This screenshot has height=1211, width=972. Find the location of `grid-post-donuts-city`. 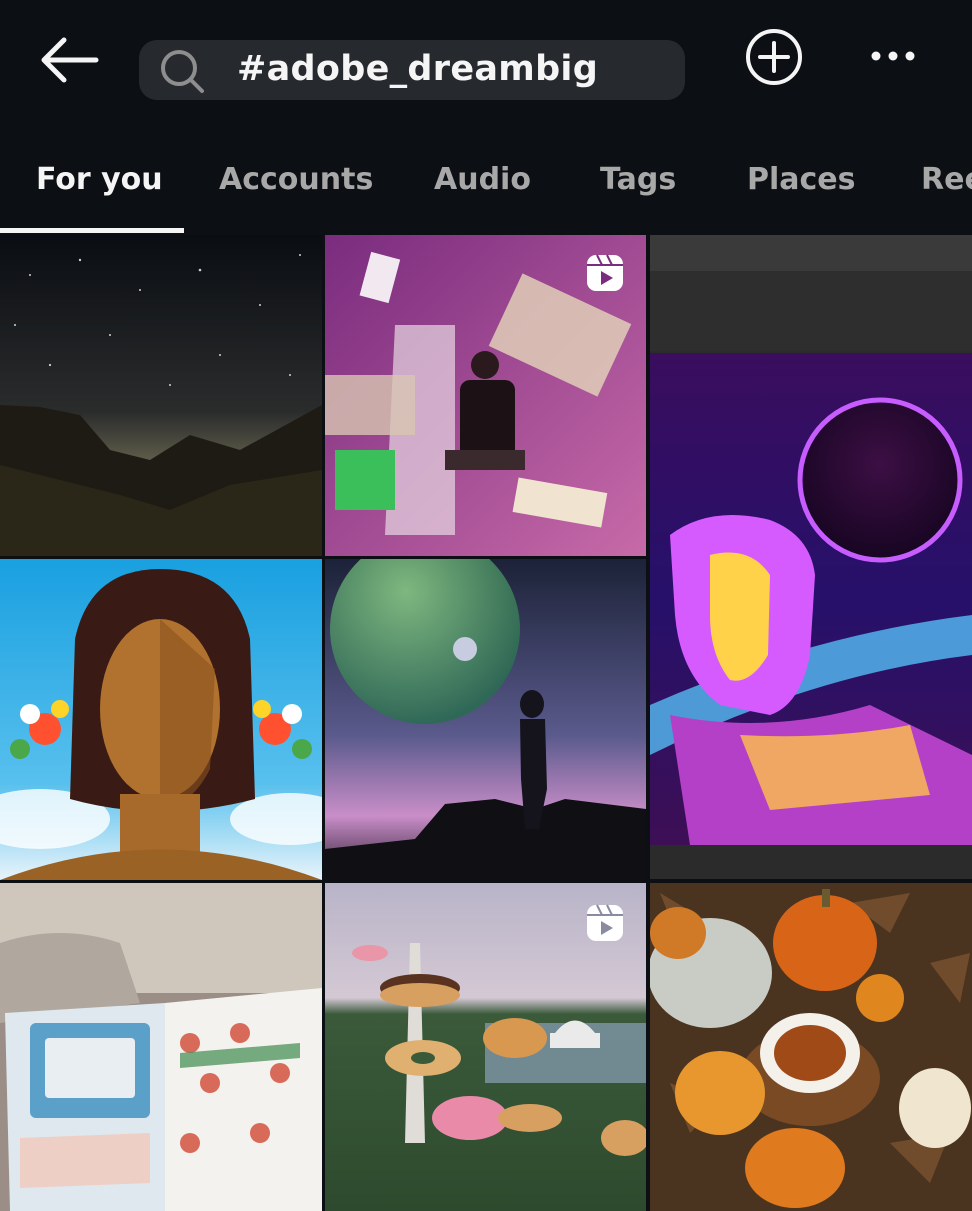

grid-post-donuts-city is located at coordinates (485, 1047).